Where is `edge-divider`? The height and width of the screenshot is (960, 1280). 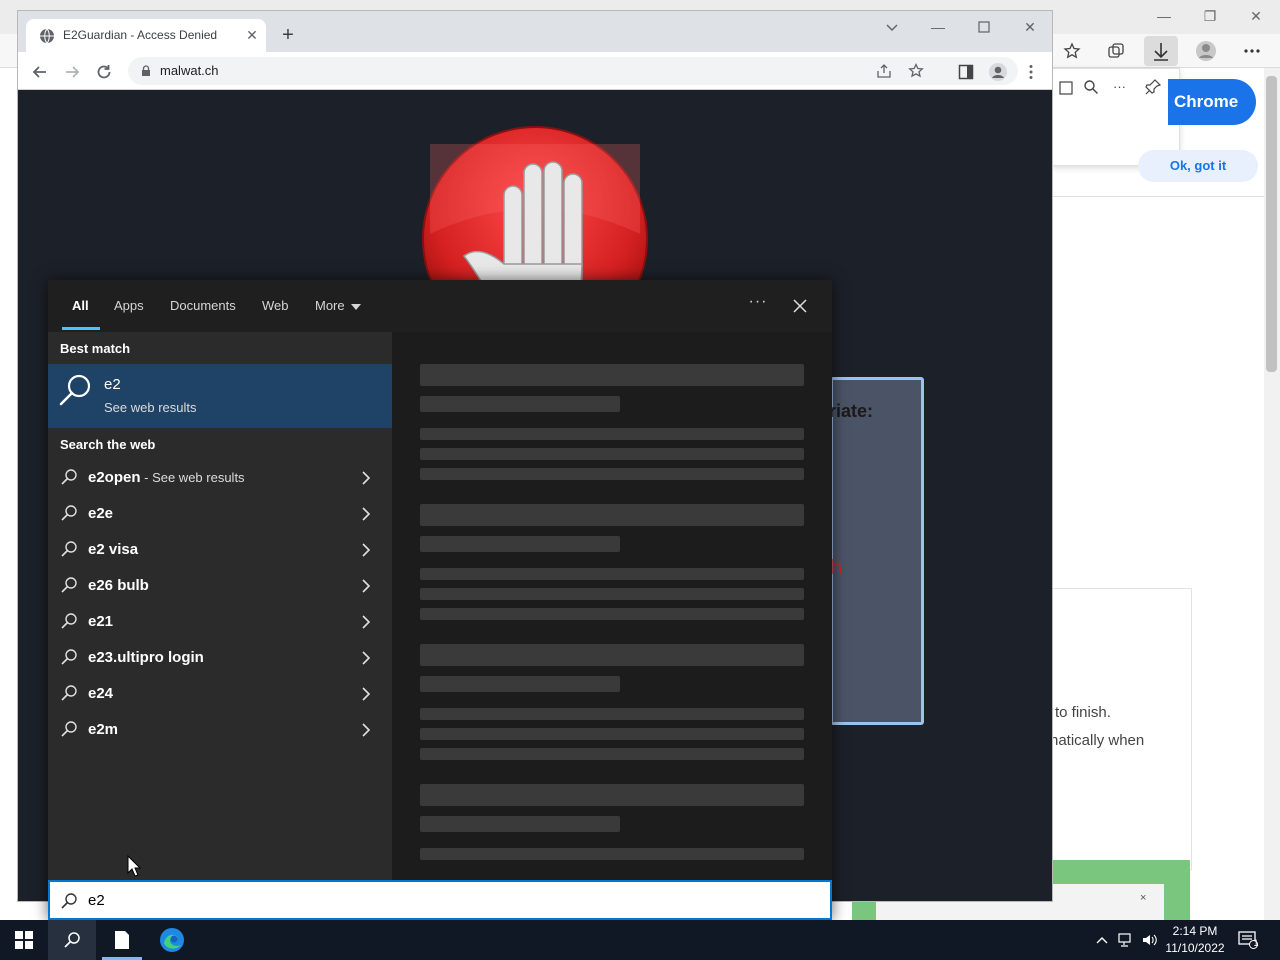
edge-divider is located at coordinates (1158, 196).